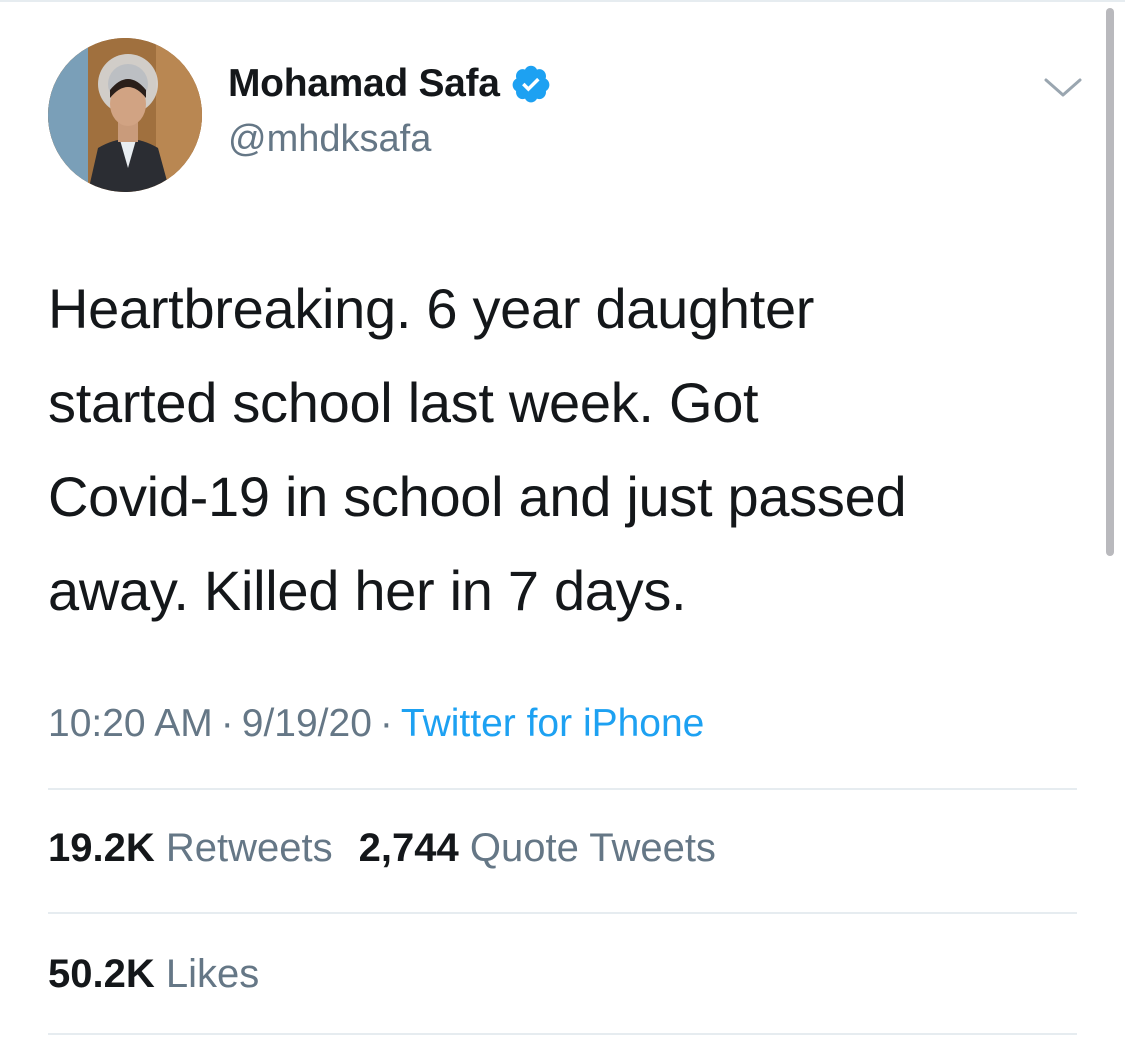 This screenshot has height=1038, width=1125. I want to click on tweet-time: 10:20 AM, so click(130, 723).